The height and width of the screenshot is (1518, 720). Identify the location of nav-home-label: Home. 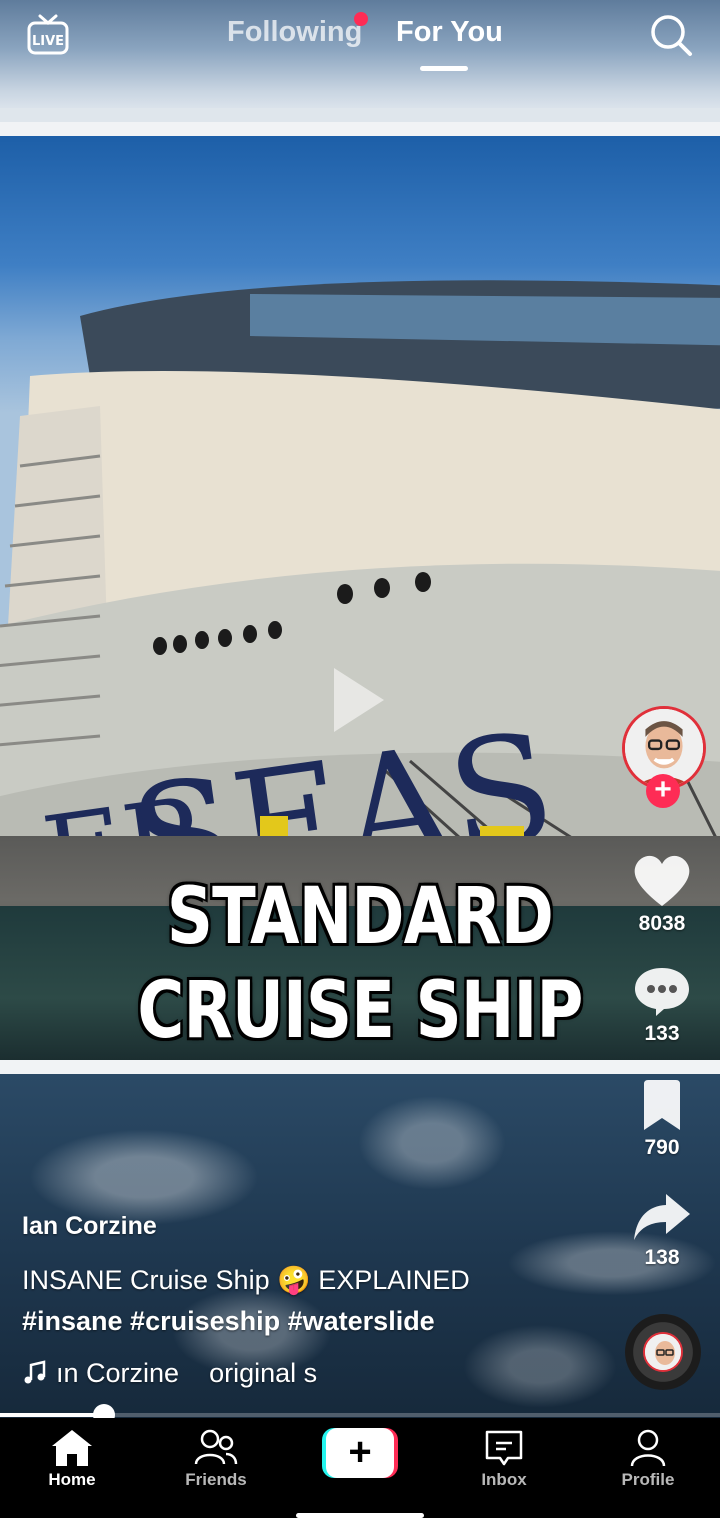
(72, 1479).